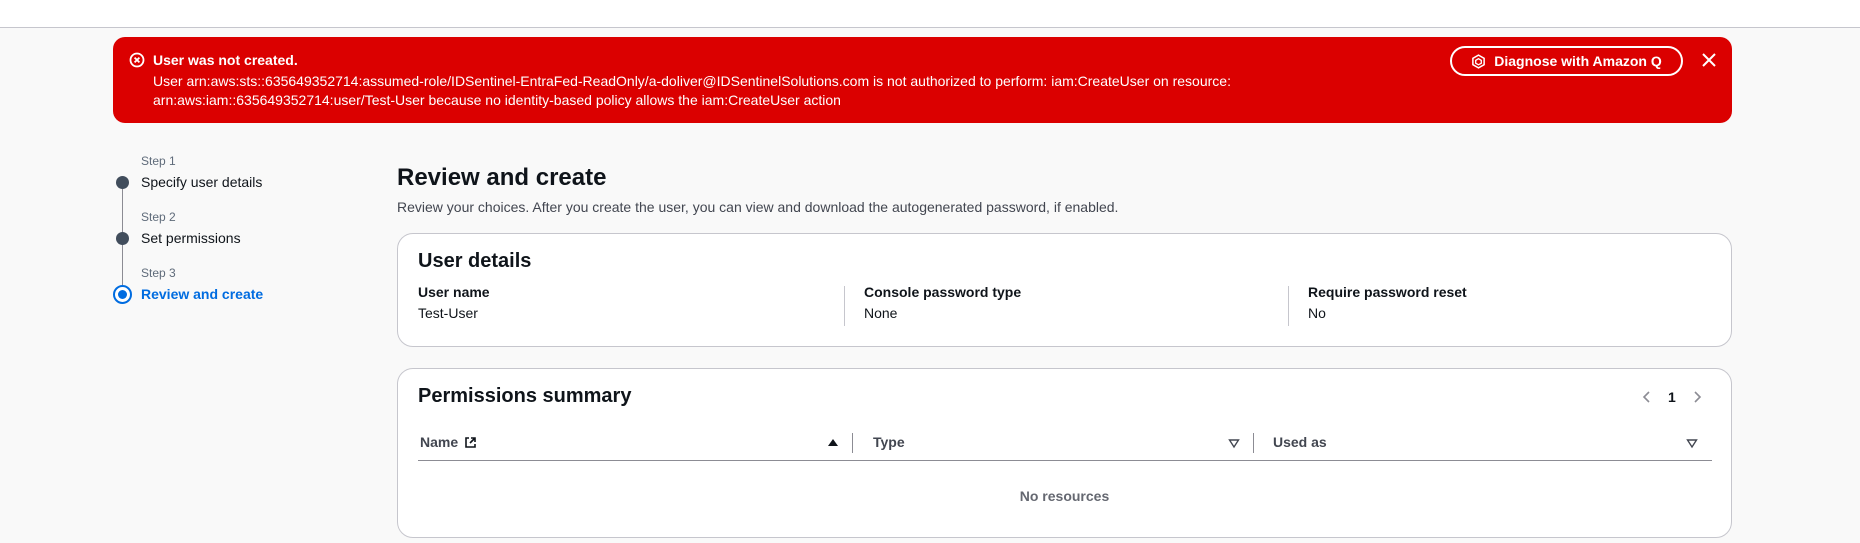 This screenshot has width=1860, height=543. Describe the element at coordinates (201, 182) in the screenshot. I see `step-1-label: Specify user details` at that location.